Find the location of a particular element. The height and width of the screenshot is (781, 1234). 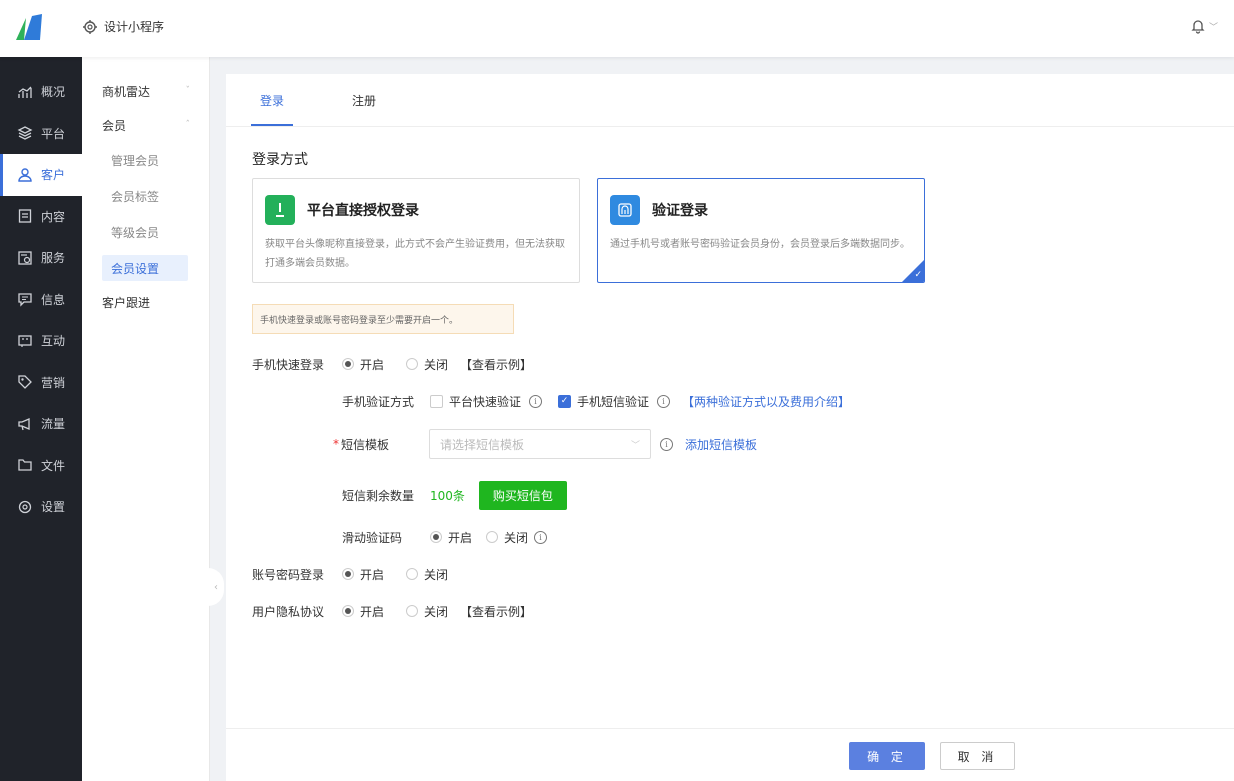

field-label: 手机快速登录 is located at coordinates (288, 364).